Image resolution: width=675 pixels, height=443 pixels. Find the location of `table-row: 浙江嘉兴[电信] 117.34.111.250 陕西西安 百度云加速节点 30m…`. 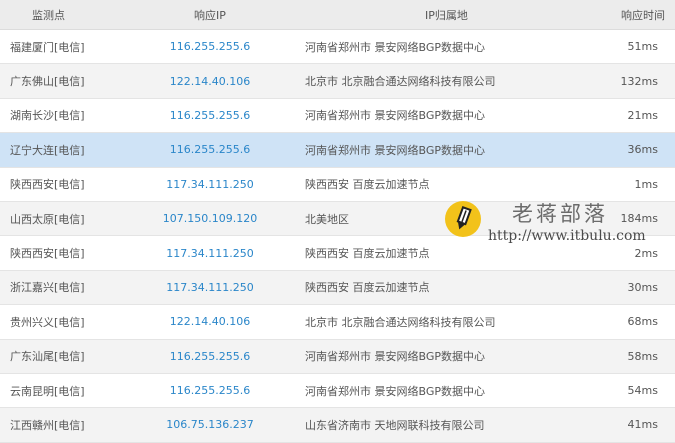

table-row: 浙江嘉兴[电信] 117.34.111.250 陕西西安 百度云加速节点 30m… is located at coordinates (337, 288).